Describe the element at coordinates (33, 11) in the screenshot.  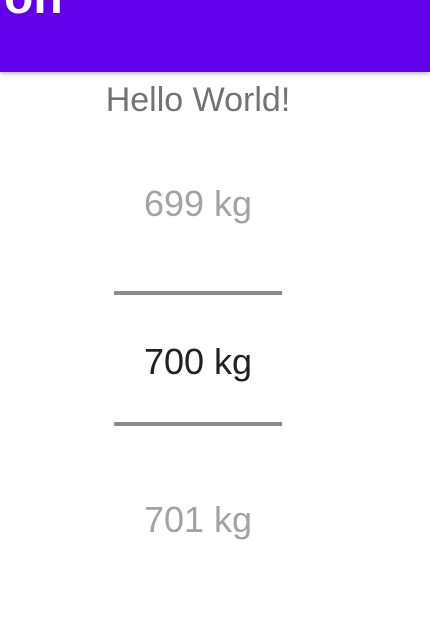
I see `app-bar-title: on` at that location.